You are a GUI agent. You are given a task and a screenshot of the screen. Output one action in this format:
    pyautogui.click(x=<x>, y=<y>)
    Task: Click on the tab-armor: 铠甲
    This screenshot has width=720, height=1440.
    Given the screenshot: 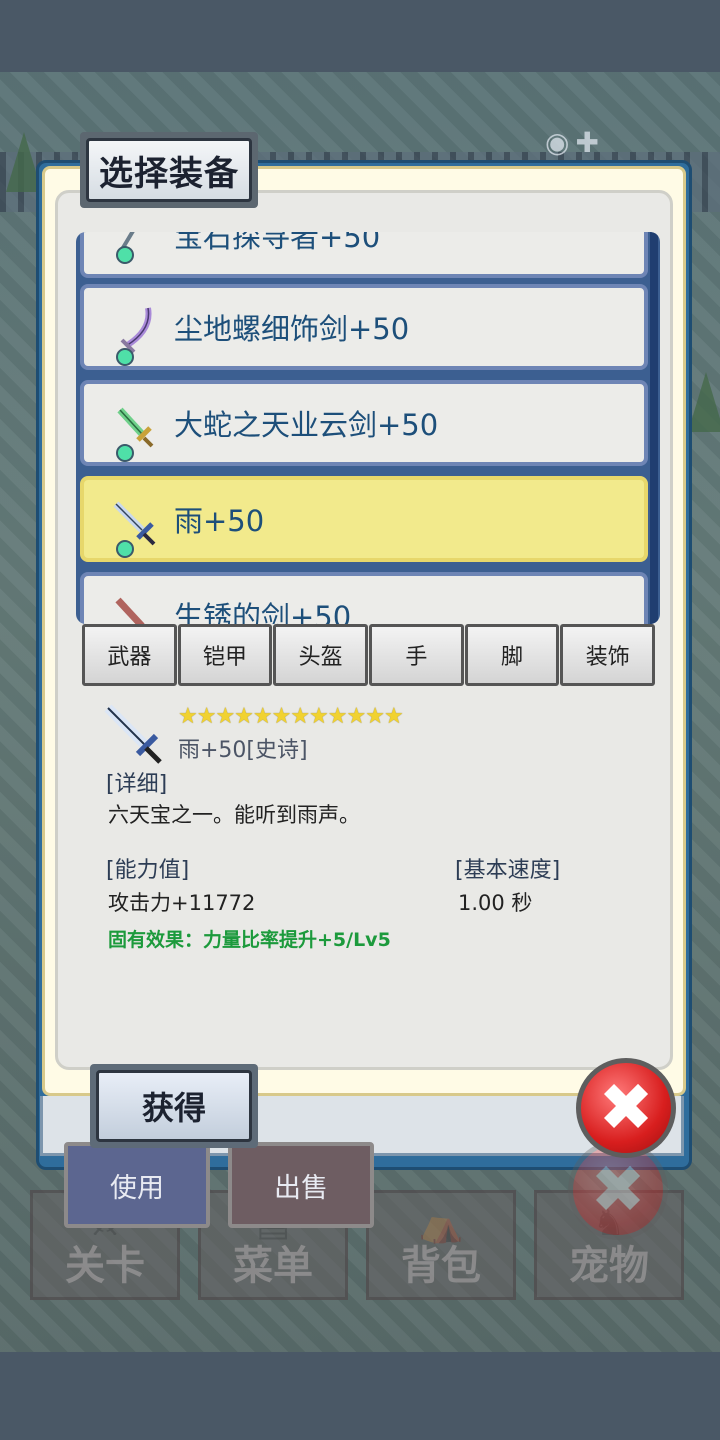 What is the action you would take?
    pyautogui.click(x=225, y=655)
    